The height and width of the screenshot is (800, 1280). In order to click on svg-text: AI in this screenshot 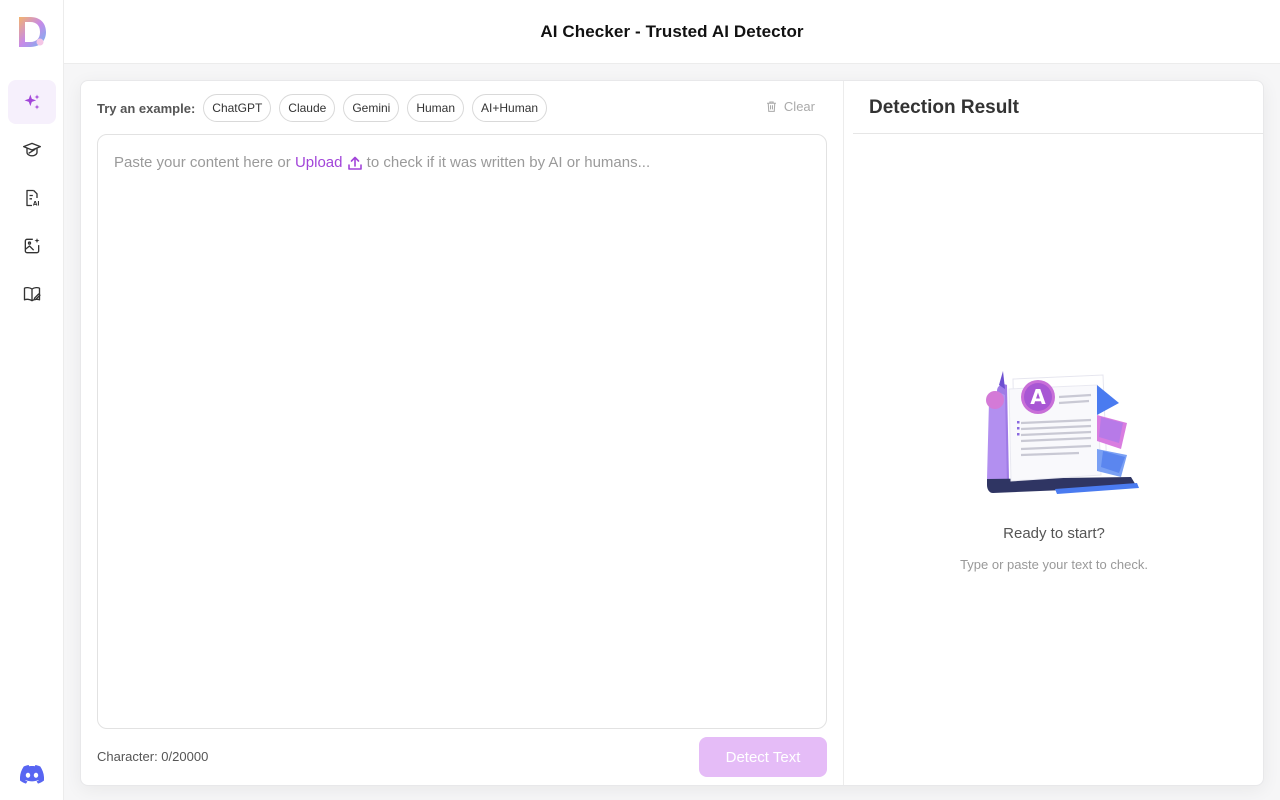, I will do `click(36, 205)`.